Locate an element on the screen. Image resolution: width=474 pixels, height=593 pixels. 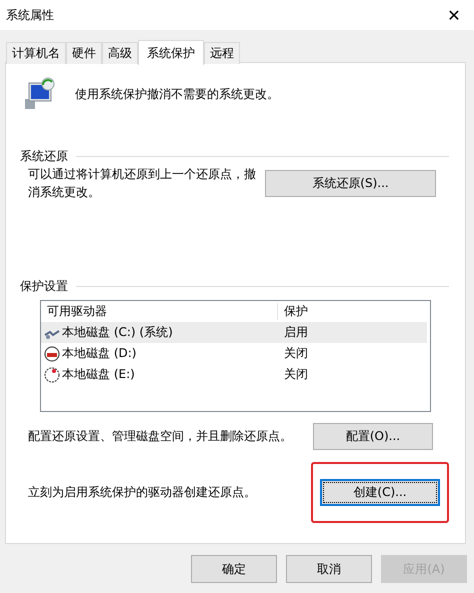
drive-name: 本地磁盘 (C:) (系统) is located at coordinates (117, 332).